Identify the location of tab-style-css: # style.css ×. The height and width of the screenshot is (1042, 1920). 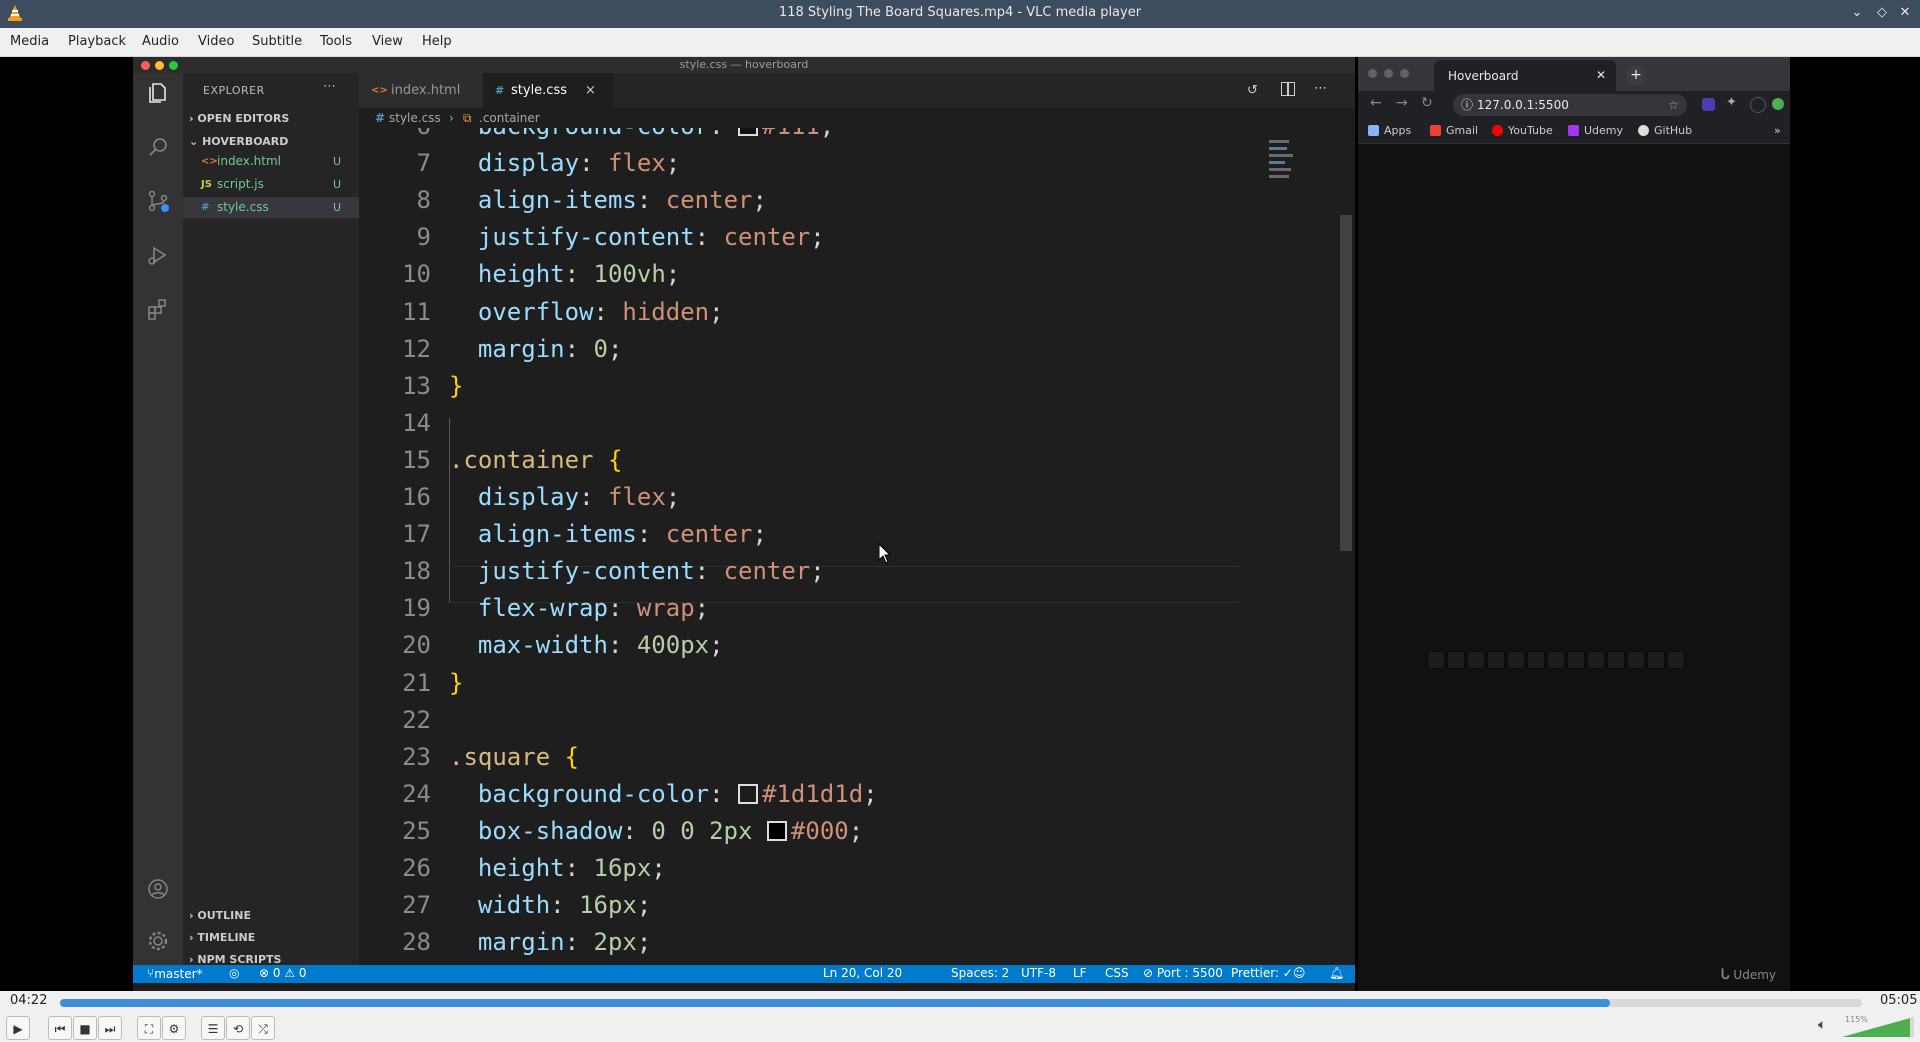
(548, 90).